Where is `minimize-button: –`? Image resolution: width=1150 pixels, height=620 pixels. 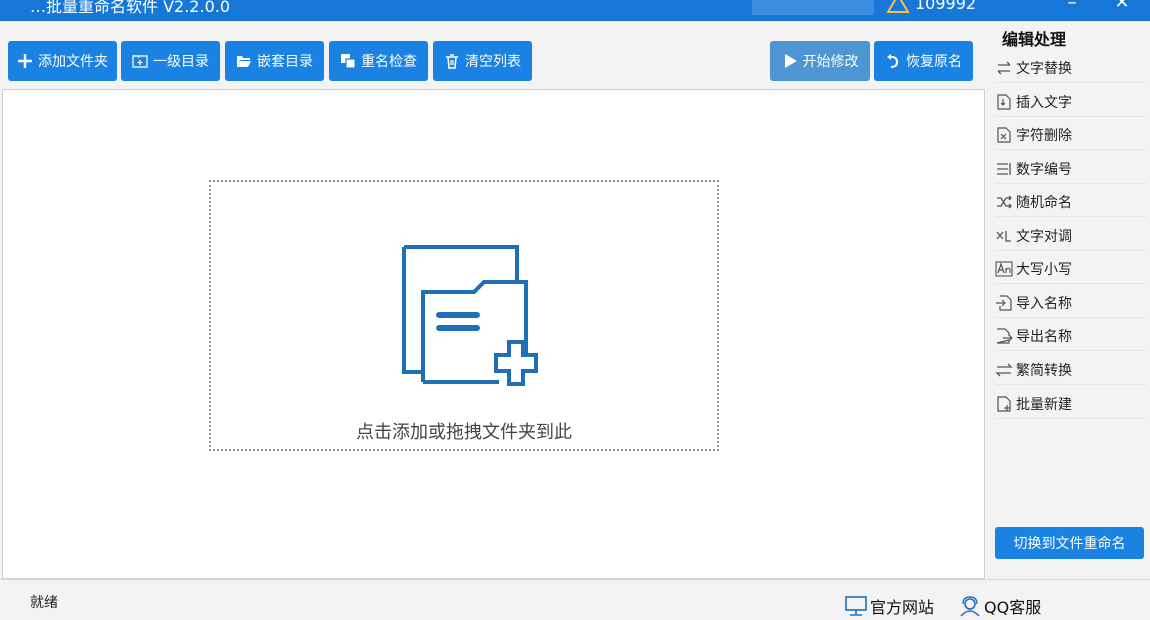 minimize-button: – is located at coordinates (1072, 6).